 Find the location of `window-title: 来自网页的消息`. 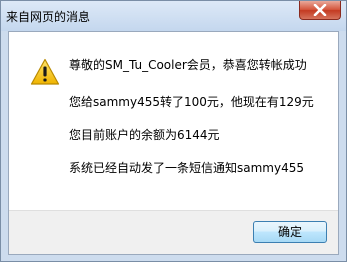

window-title: 来自网页的消息 is located at coordinates (48, 17).